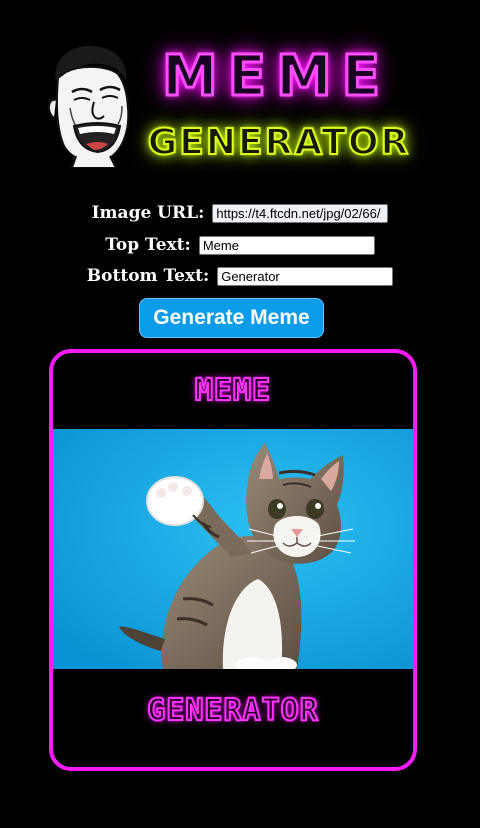  I want to click on app-logo: MEME GENERATOR, so click(233, 105).